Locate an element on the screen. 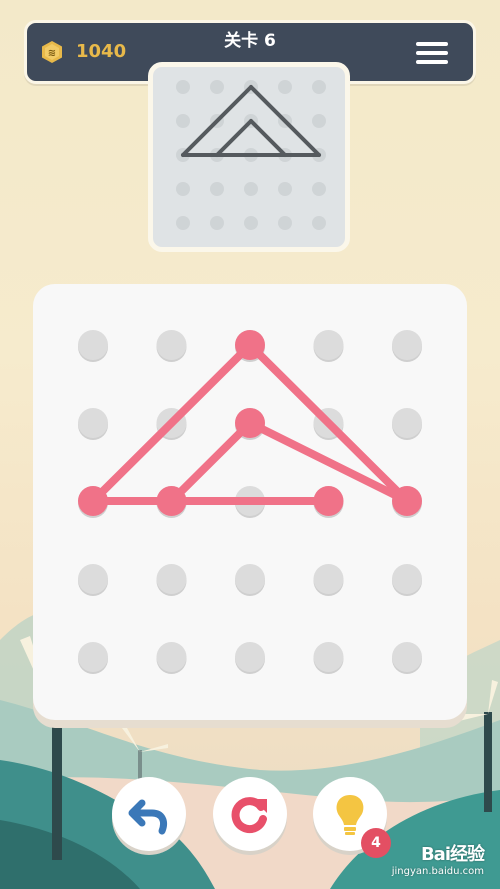  watermark-url: jingyan.baidu.com is located at coordinates (437, 871).